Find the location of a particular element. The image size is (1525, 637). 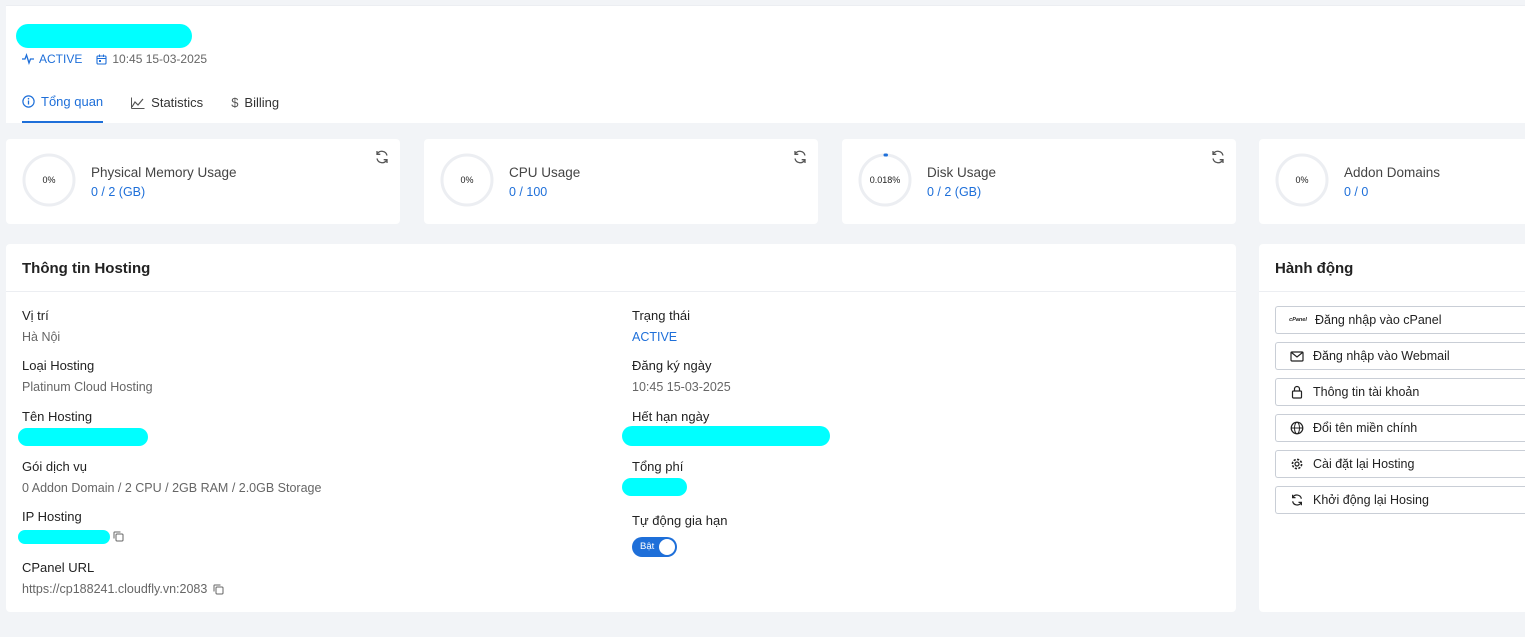

field-ip: IP Hosting is located at coordinates (52, 518).